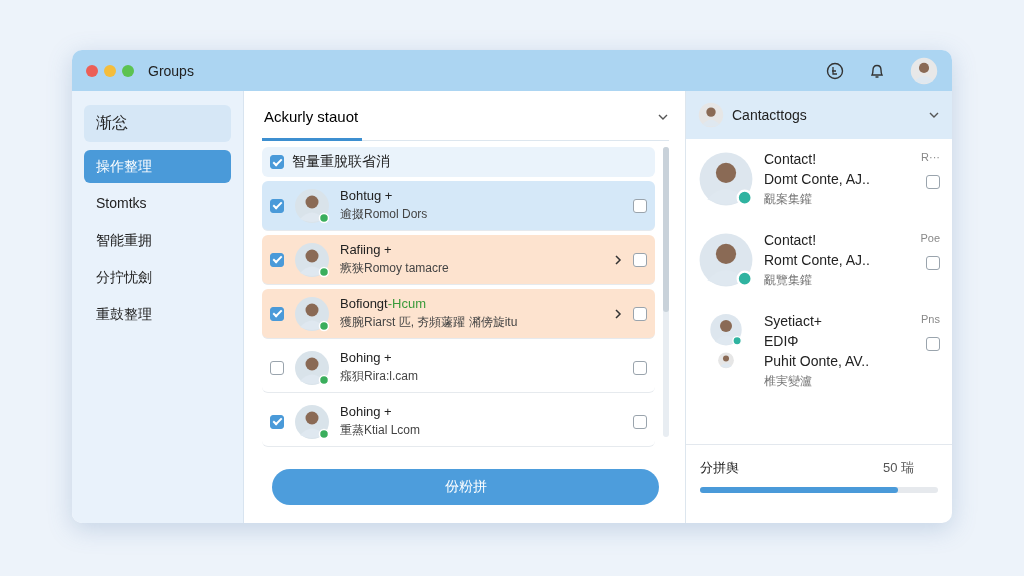 The image size is (1024, 576). I want to click on contact-note: 覶案集鑵, so click(788, 199).